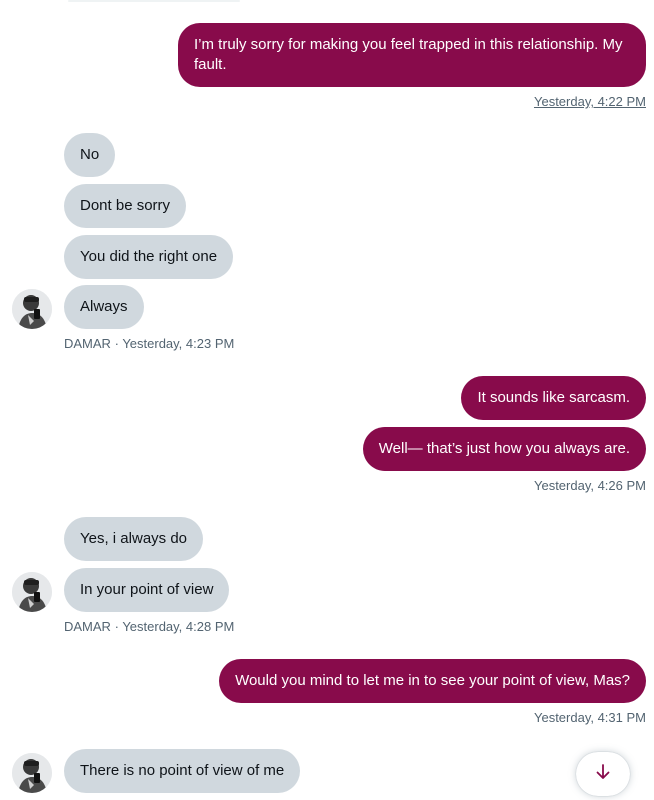 This screenshot has height=800, width=654. Describe the element at coordinates (178, 343) in the screenshot. I see `message-timestamp: Yesterday, 4:23 PM` at that location.